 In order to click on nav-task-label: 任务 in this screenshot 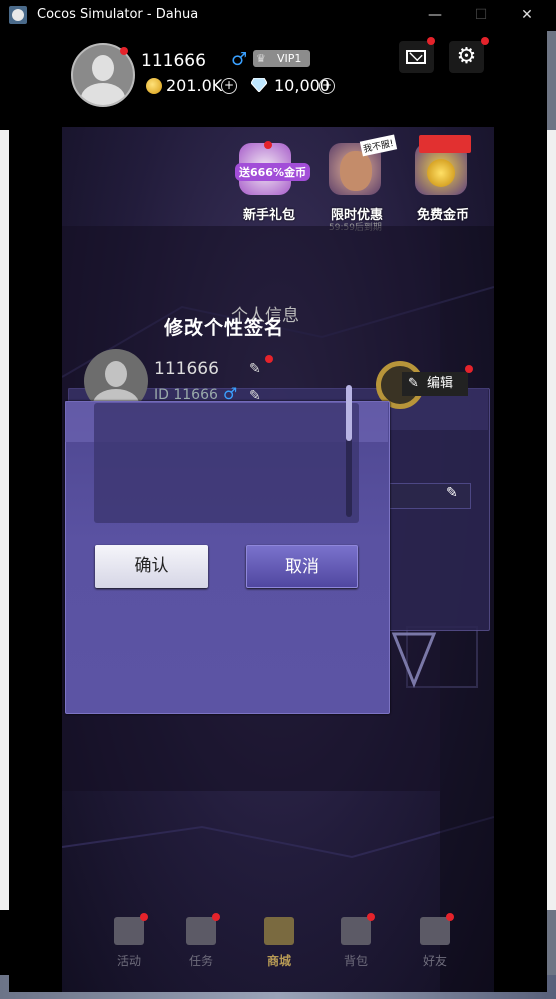, I will do `click(200, 961)`.